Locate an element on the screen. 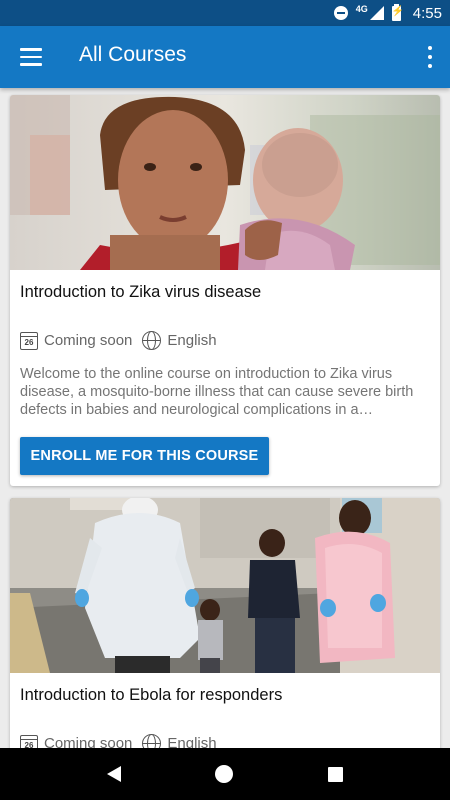  status-time: 4:55 is located at coordinates (427, 13).